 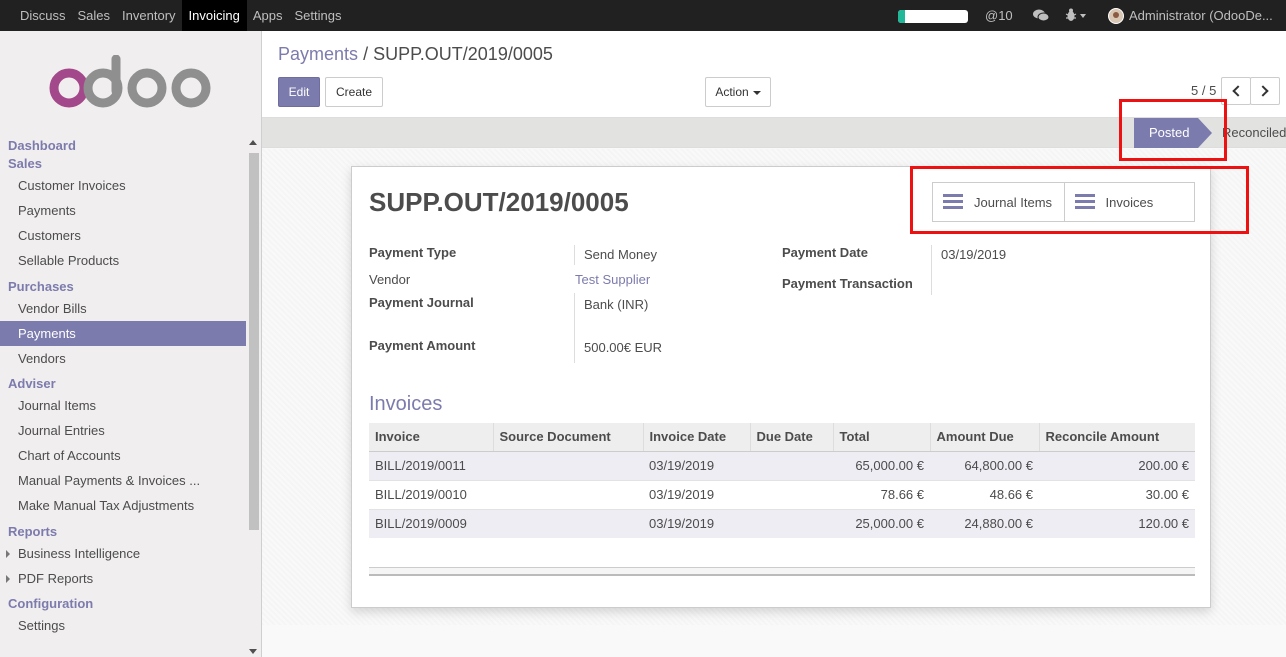 I want to click on sidebar-section-configuration: Configuration, so click(x=51, y=603).